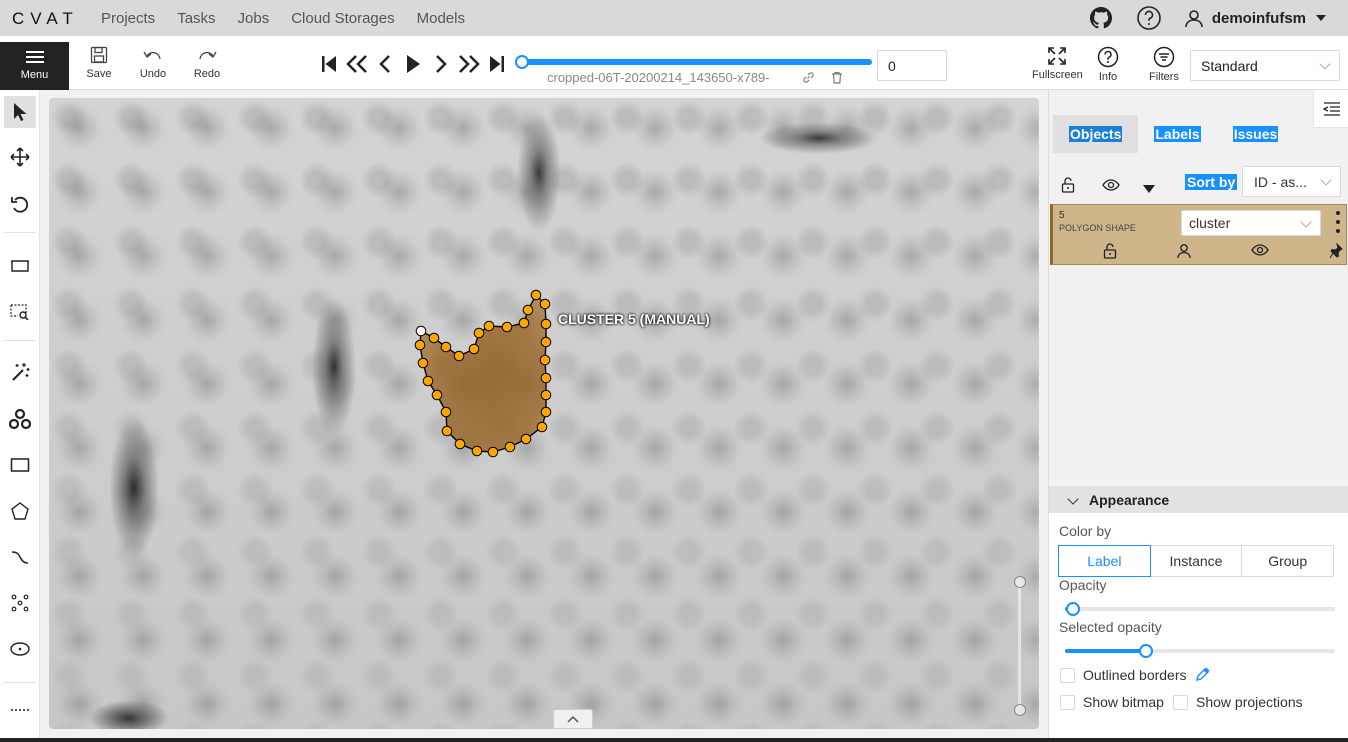 The width and height of the screenshot is (1348, 742). Describe the element at coordinates (1330, 109) in the screenshot. I see `collapse-sidebar-button` at that location.